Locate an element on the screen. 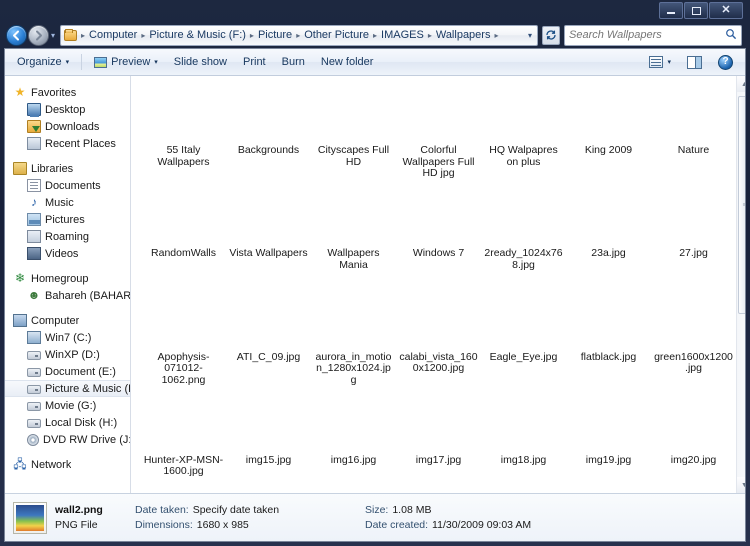  list-item: 2ready_1024x768.jpg is located at coordinates (523, 234).